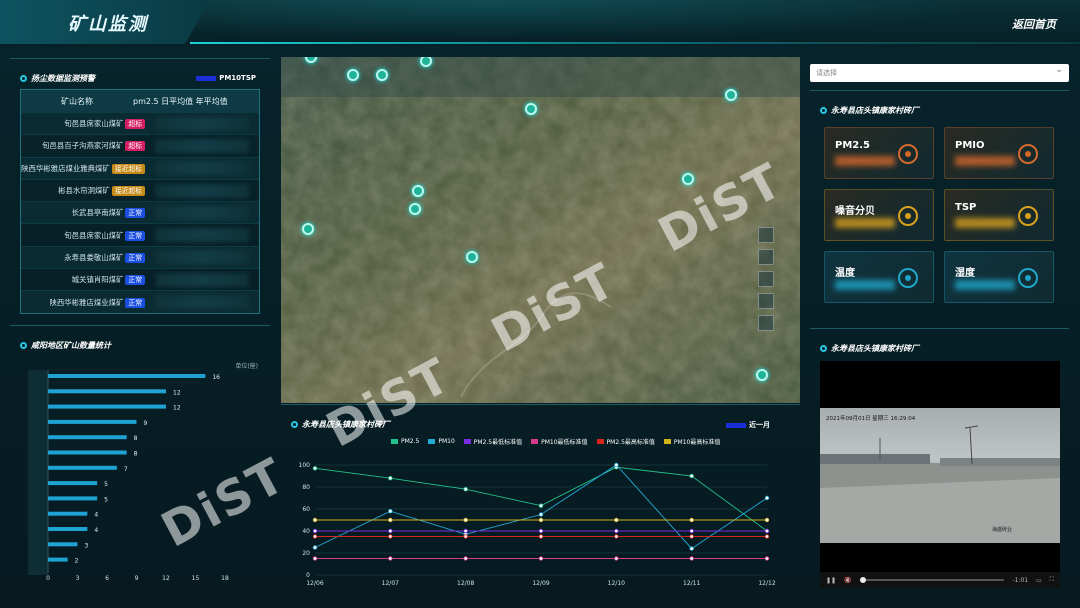 The height and width of the screenshot is (608, 1080). Describe the element at coordinates (140, 101) in the screenshot. I see `table-header: 矿山名称 pm2.5 日平均值 年平均值` at that location.